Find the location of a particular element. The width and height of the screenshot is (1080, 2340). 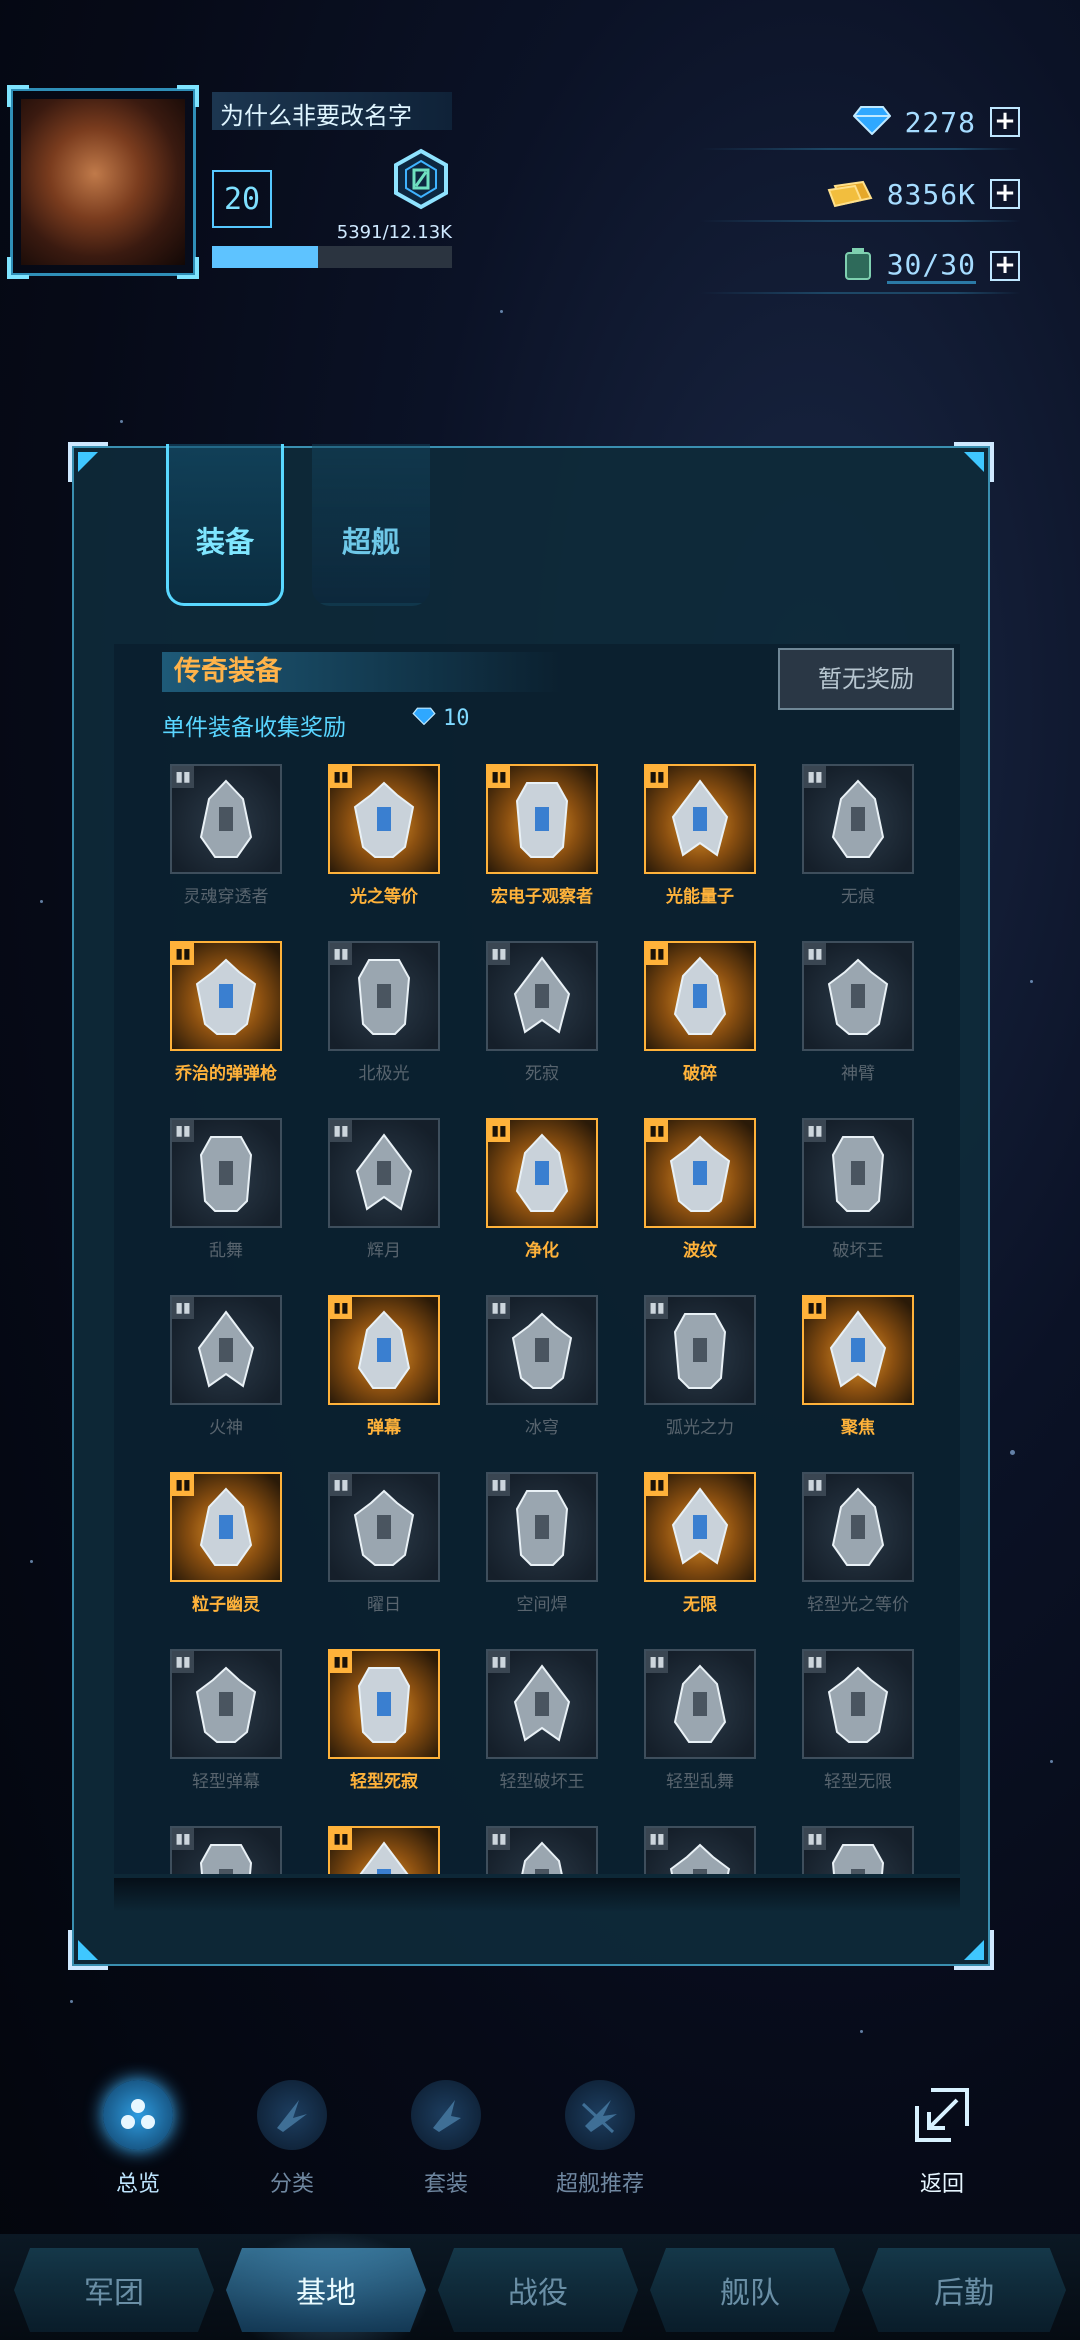

equipment-item: ▮▮ 无限 is located at coordinates (700, 1543).